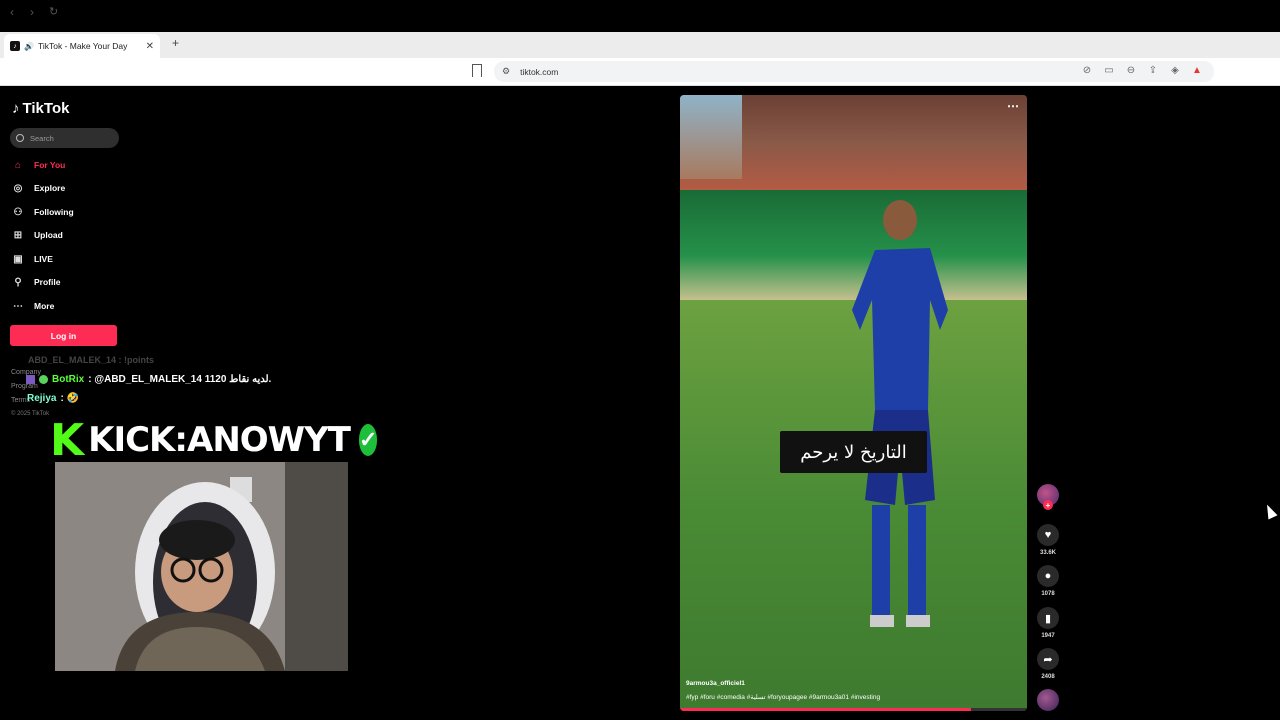 Image resolution: width=1280 pixels, height=720 pixels. What do you see at coordinates (1109, 70) in the screenshot?
I see `cast-icon: ▭` at bounding box center [1109, 70].